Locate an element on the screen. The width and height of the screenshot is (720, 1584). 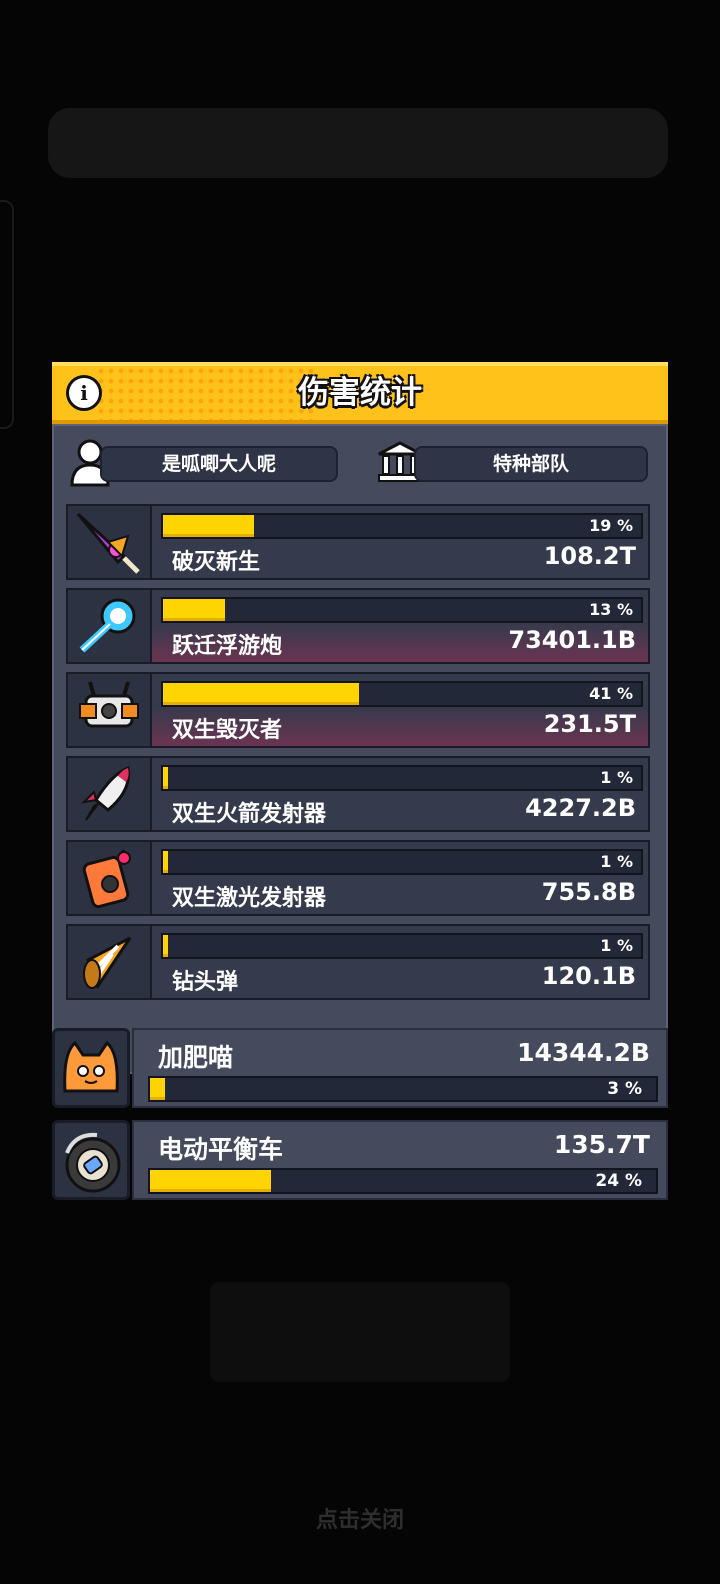
row-body: 电动平衡车 135.7T 24 % is located at coordinates (400, 1160).